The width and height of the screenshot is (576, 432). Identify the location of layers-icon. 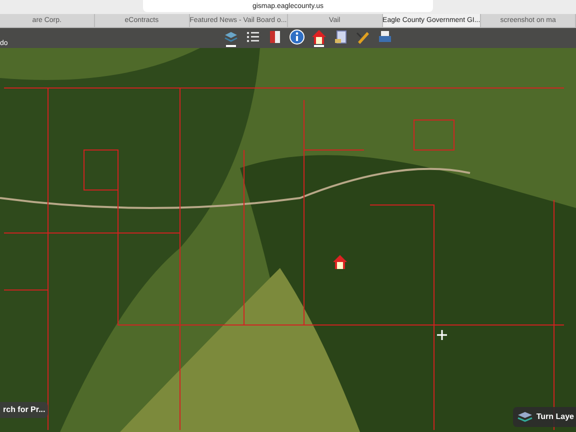
(525, 417).